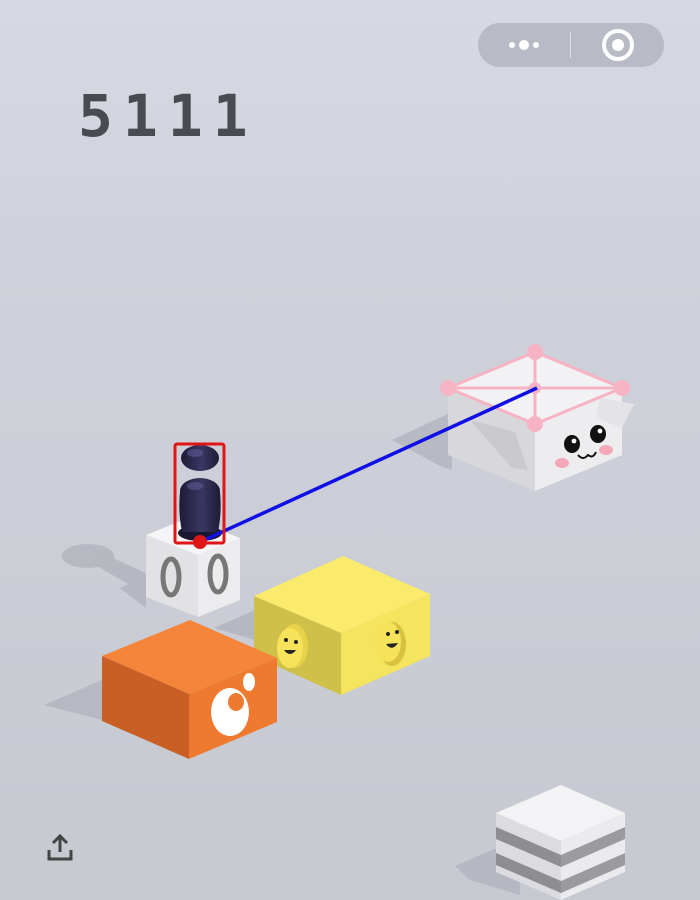 The width and height of the screenshot is (700, 900). I want to click on more-button, so click(524, 45).